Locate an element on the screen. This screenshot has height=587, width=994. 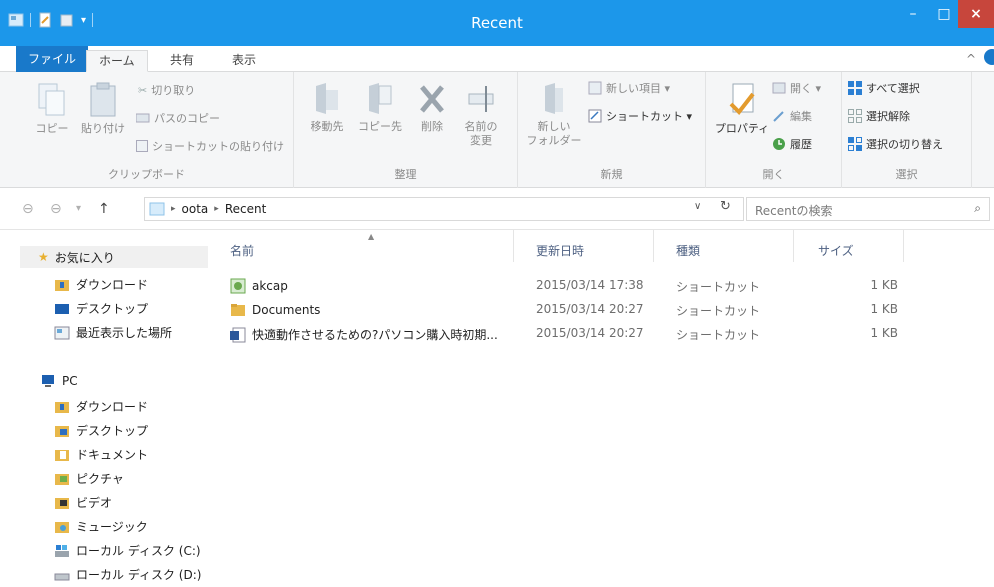
column-header-size-label: サイズ is located at coordinates (836, 251).